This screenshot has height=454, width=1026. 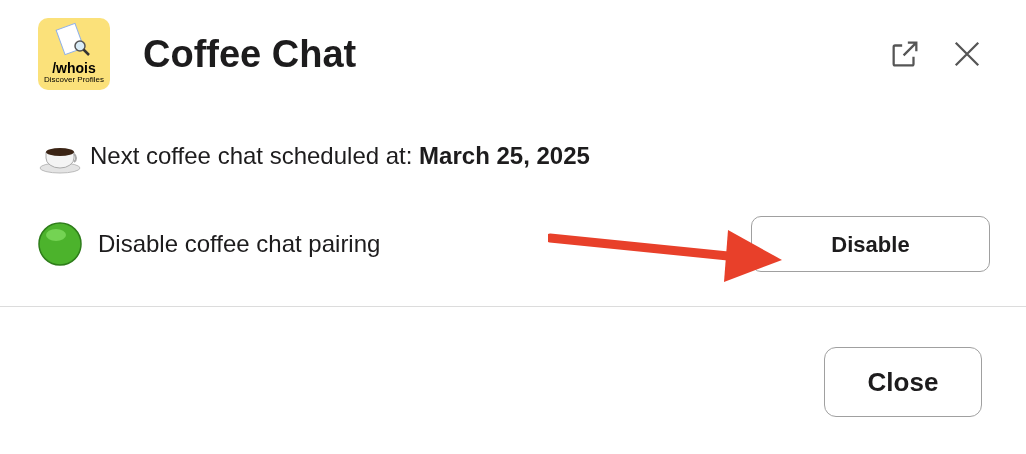 What do you see at coordinates (60, 244) in the screenshot?
I see `status-dot-icon` at bounding box center [60, 244].